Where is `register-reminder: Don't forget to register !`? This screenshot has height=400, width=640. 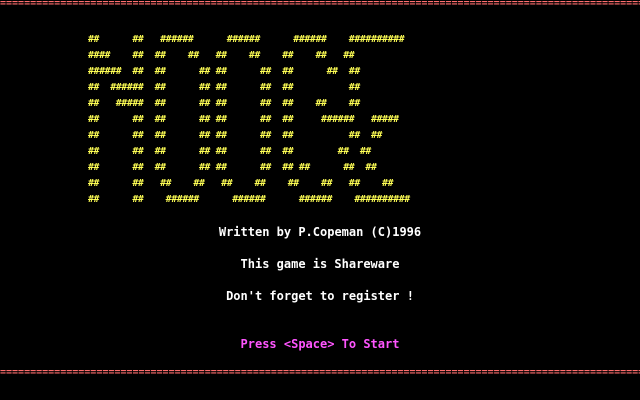
register-reminder: Don't forget to register ! is located at coordinates (320, 296).